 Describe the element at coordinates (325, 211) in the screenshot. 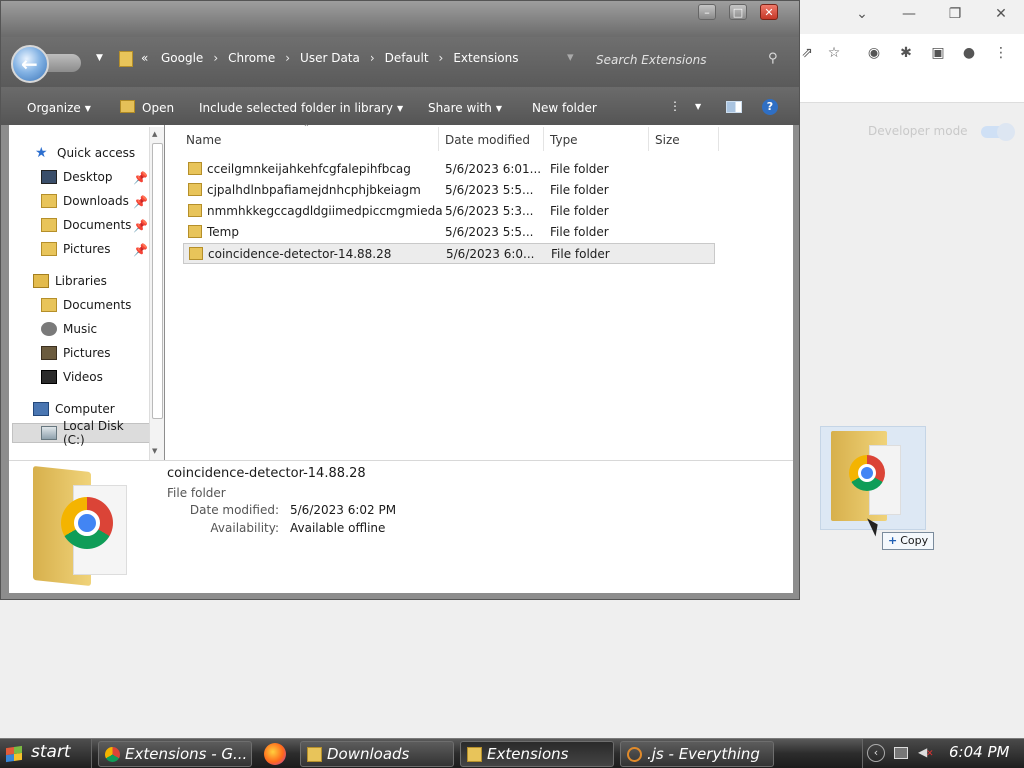

I see `file-name: nmmhkkegccagdldgiimedpiccmgmieda` at that location.